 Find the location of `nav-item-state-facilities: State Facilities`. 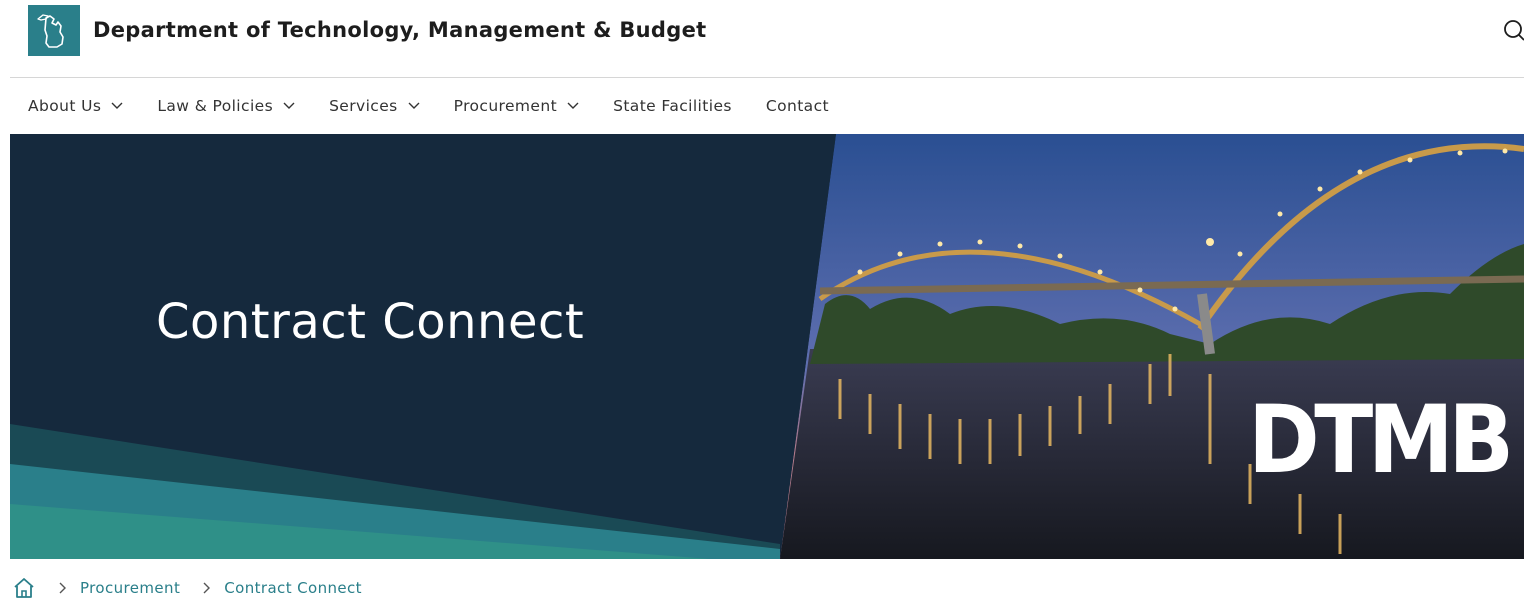

nav-item-state-facilities: State Facilities is located at coordinates (672, 106).